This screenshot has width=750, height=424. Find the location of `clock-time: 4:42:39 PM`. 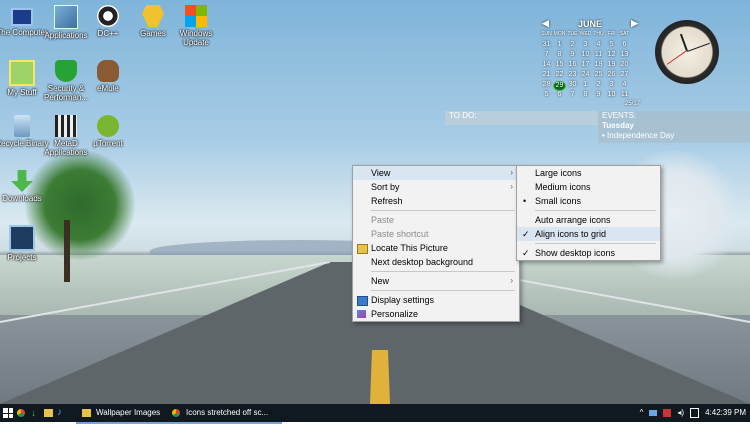

clock-time: 4:42:39 PM is located at coordinates (725, 413).